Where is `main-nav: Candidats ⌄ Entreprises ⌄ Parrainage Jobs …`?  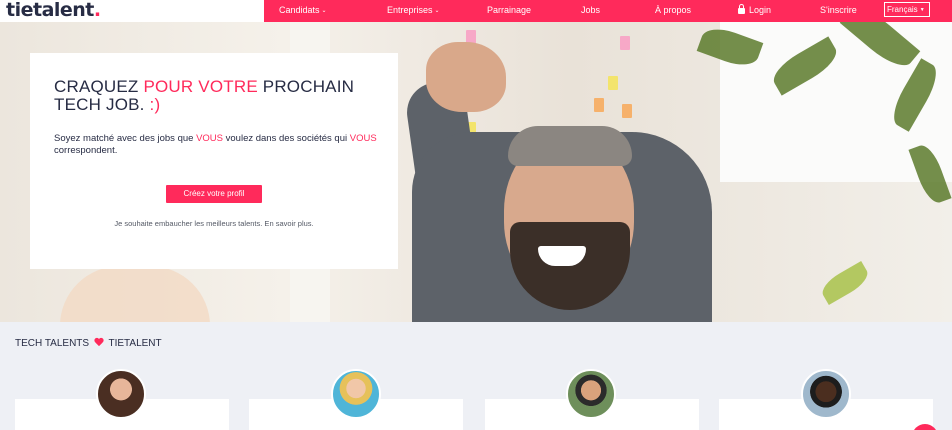 main-nav: Candidats ⌄ Entreprises ⌄ Parrainage Jobs … is located at coordinates (608, 11).